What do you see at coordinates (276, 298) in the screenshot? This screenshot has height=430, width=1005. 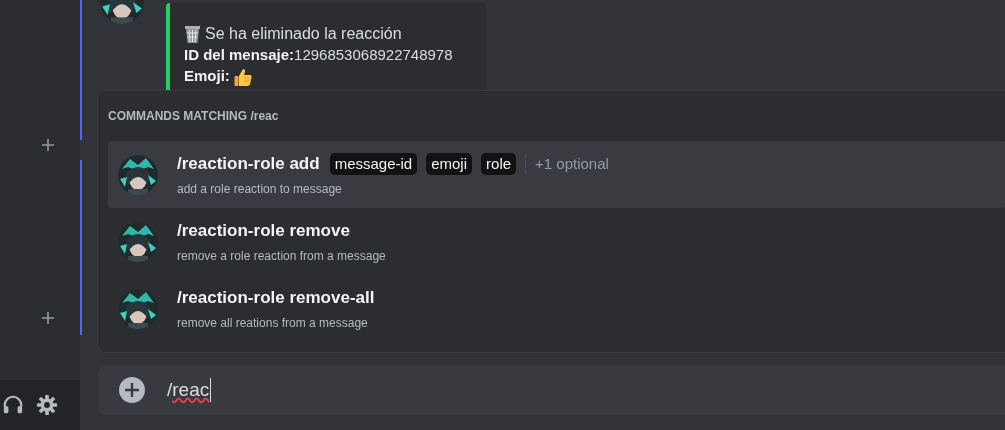 I see `command-name: /reaction-role remove-all` at bounding box center [276, 298].